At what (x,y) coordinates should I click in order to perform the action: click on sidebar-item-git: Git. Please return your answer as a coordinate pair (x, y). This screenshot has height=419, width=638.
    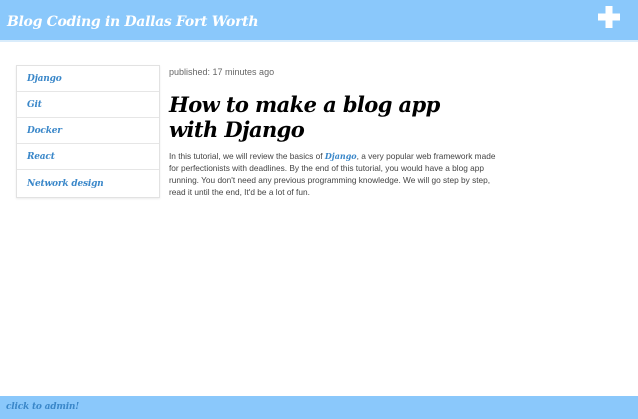
    Looking at the image, I should click on (88, 105).